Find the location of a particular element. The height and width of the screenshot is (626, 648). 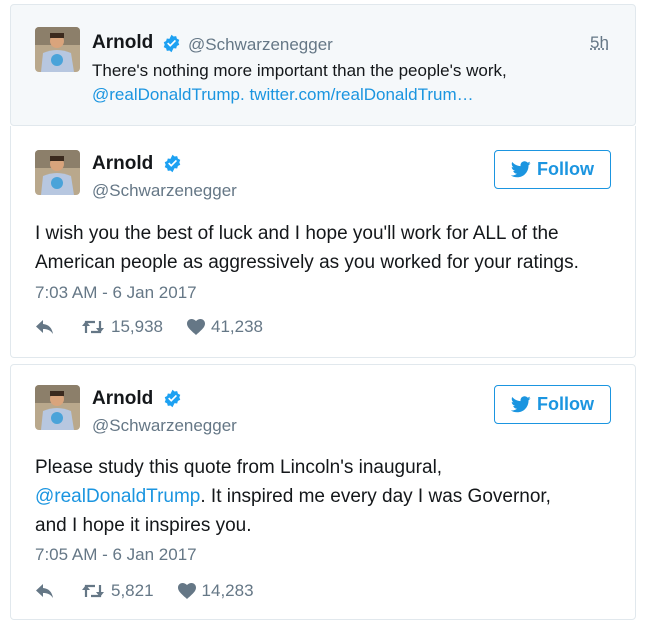

tweet-timestamp: 7:05 AM - 6 Jan 2017 is located at coordinates (116, 555).